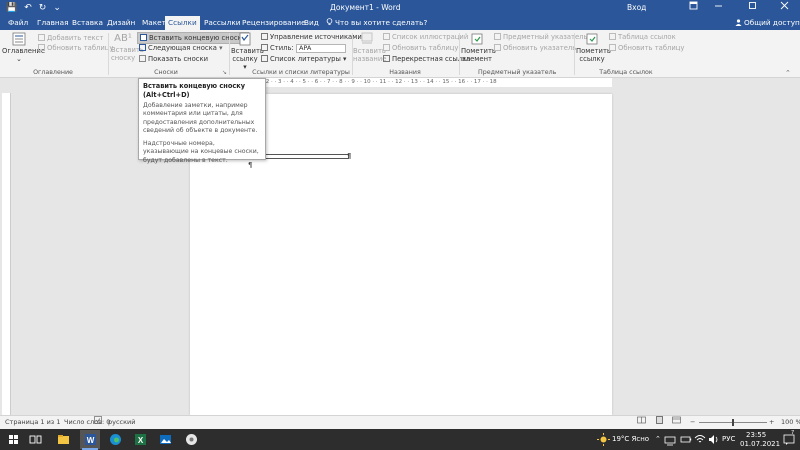 Image resolution: width=800 pixels, height=450 pixels. I want to click on network-icon, so click(670, 439).